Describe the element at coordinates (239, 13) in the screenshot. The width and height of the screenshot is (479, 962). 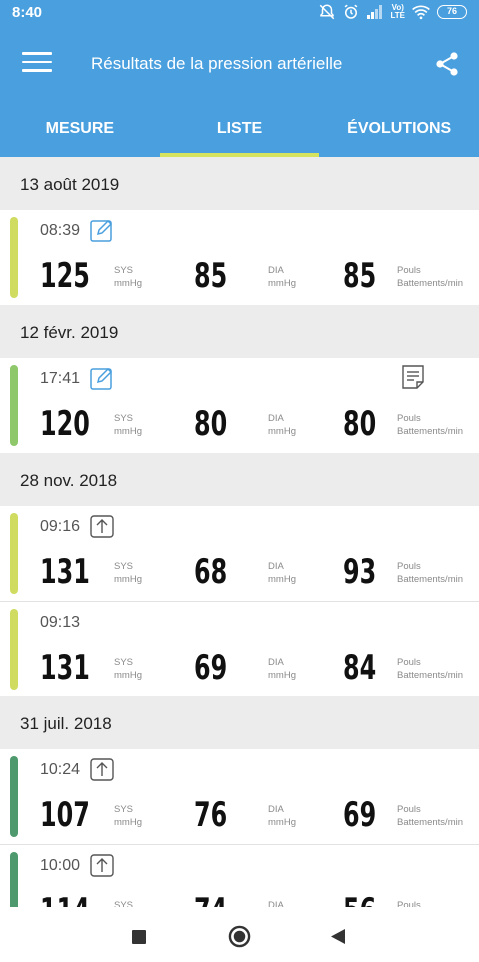
I see `status-bar: 8:40 Vo) LTE 76` at that location.